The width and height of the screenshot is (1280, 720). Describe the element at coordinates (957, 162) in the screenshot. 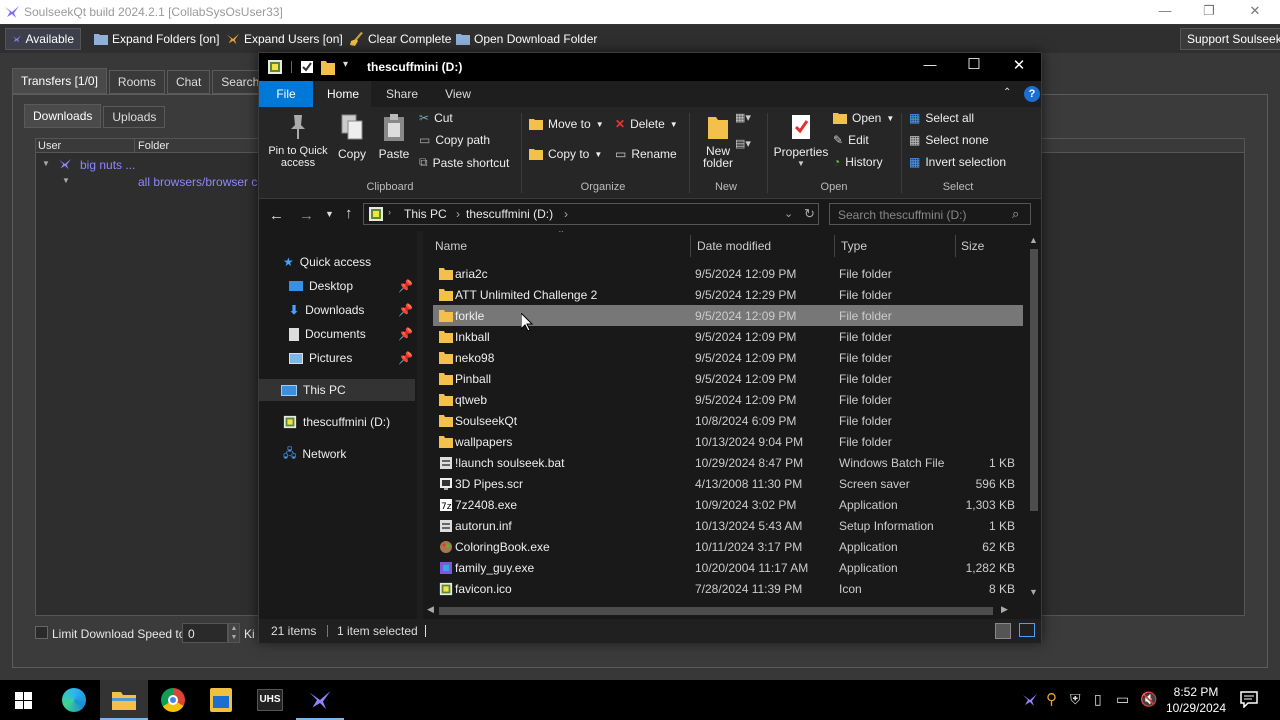

I see `invert-selection-button: ▦ Invert selection` at that location.